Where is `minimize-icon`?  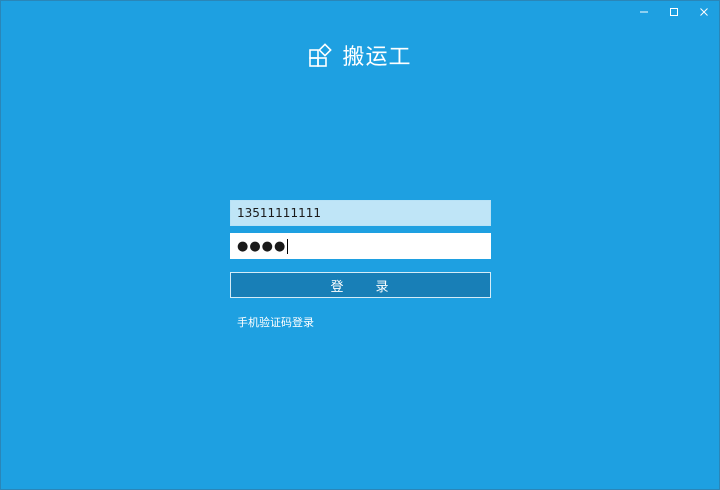
minimize-icon is located at coordinates (644, 12).